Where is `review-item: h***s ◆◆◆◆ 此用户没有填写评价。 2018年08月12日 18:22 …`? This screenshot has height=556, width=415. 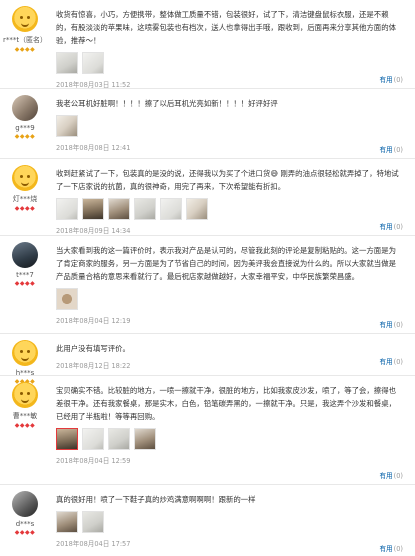
review-item: h***s ◆◆◆◆ 此用户没有填写评价。 2018年08月12日 18:22 … is located at coordinates (207, 359).